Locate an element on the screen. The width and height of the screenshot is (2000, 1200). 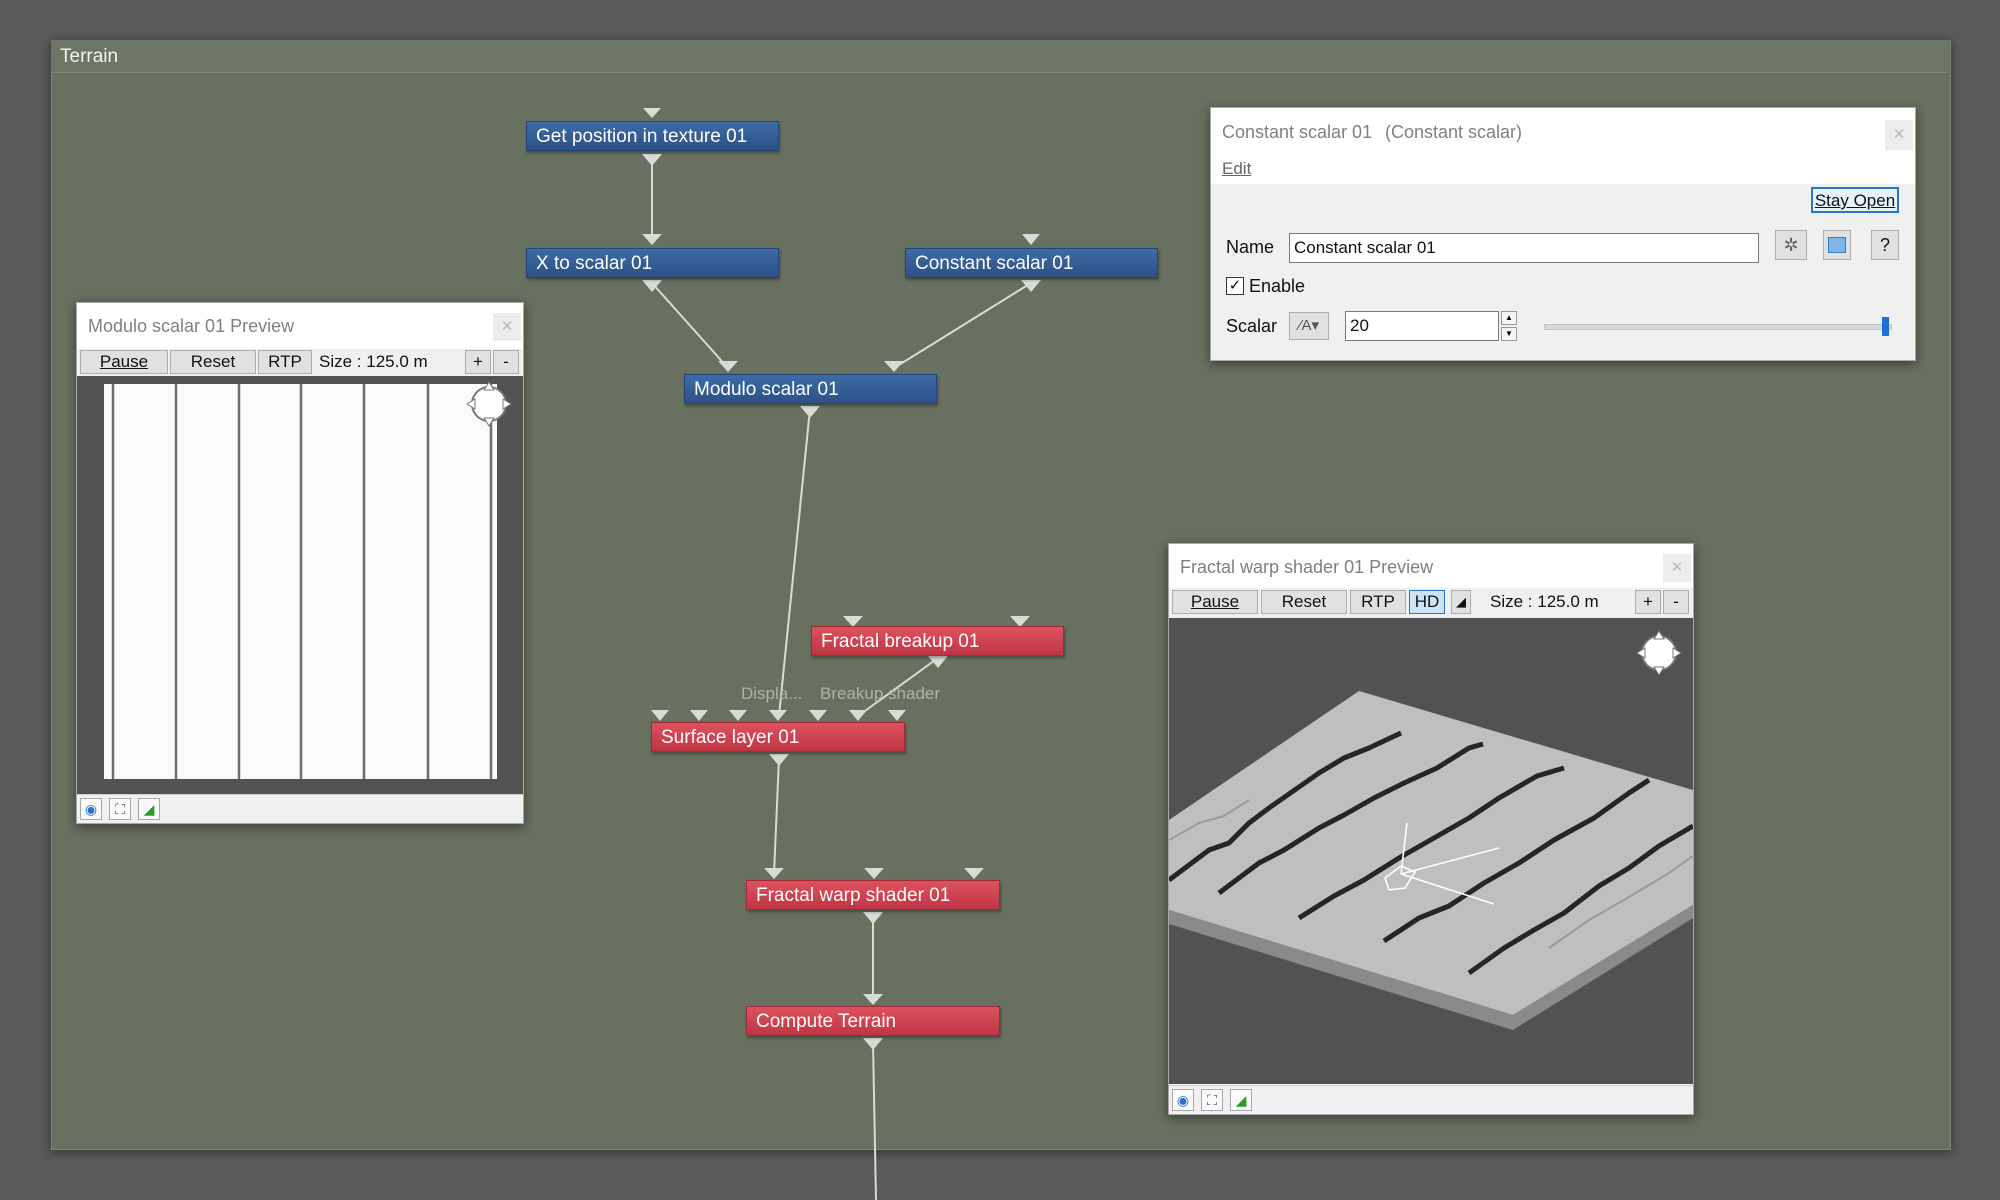
port-xscalar-in is located at coordinates (652, 239).